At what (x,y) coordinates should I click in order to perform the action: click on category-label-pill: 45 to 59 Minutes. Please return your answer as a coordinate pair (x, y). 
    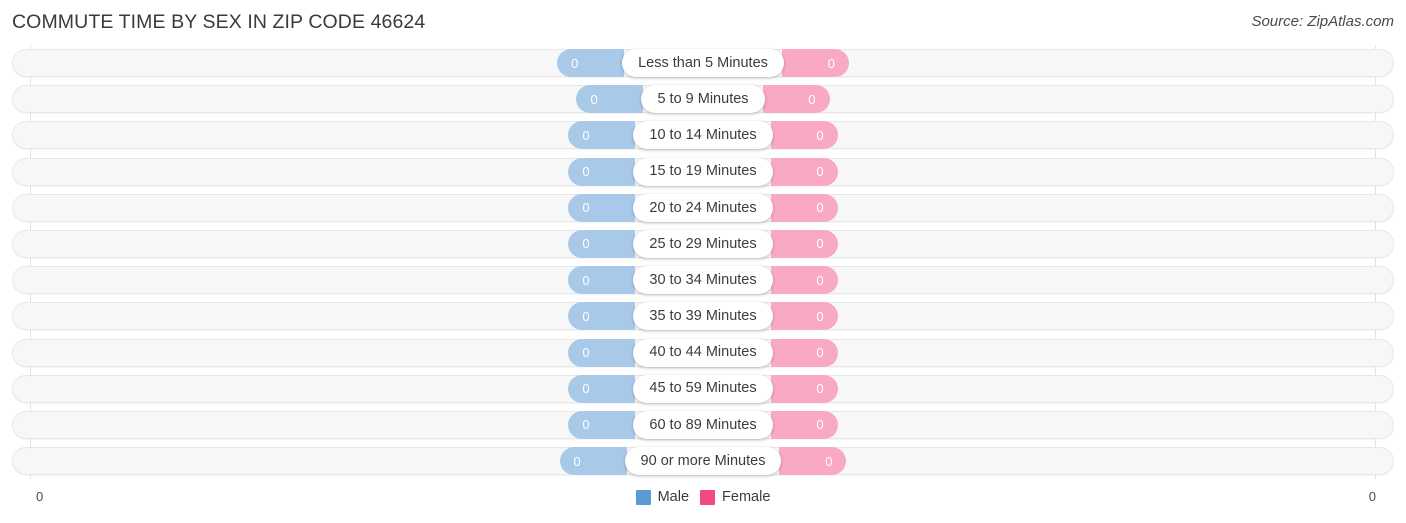
    Looking at the image, I should click on (703, 388).